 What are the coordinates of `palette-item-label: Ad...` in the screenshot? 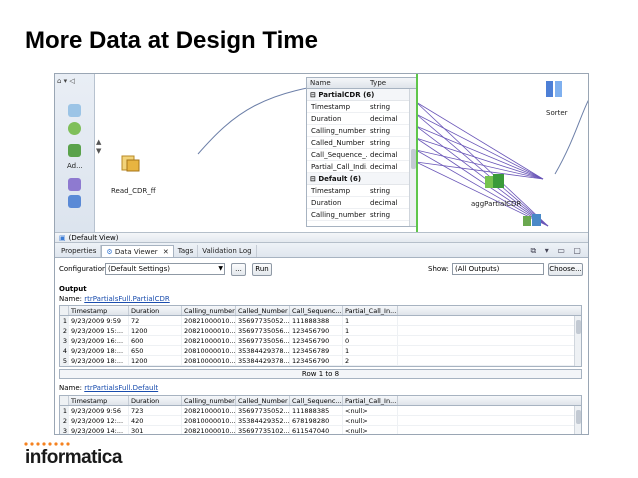 It's located at (75, 166).